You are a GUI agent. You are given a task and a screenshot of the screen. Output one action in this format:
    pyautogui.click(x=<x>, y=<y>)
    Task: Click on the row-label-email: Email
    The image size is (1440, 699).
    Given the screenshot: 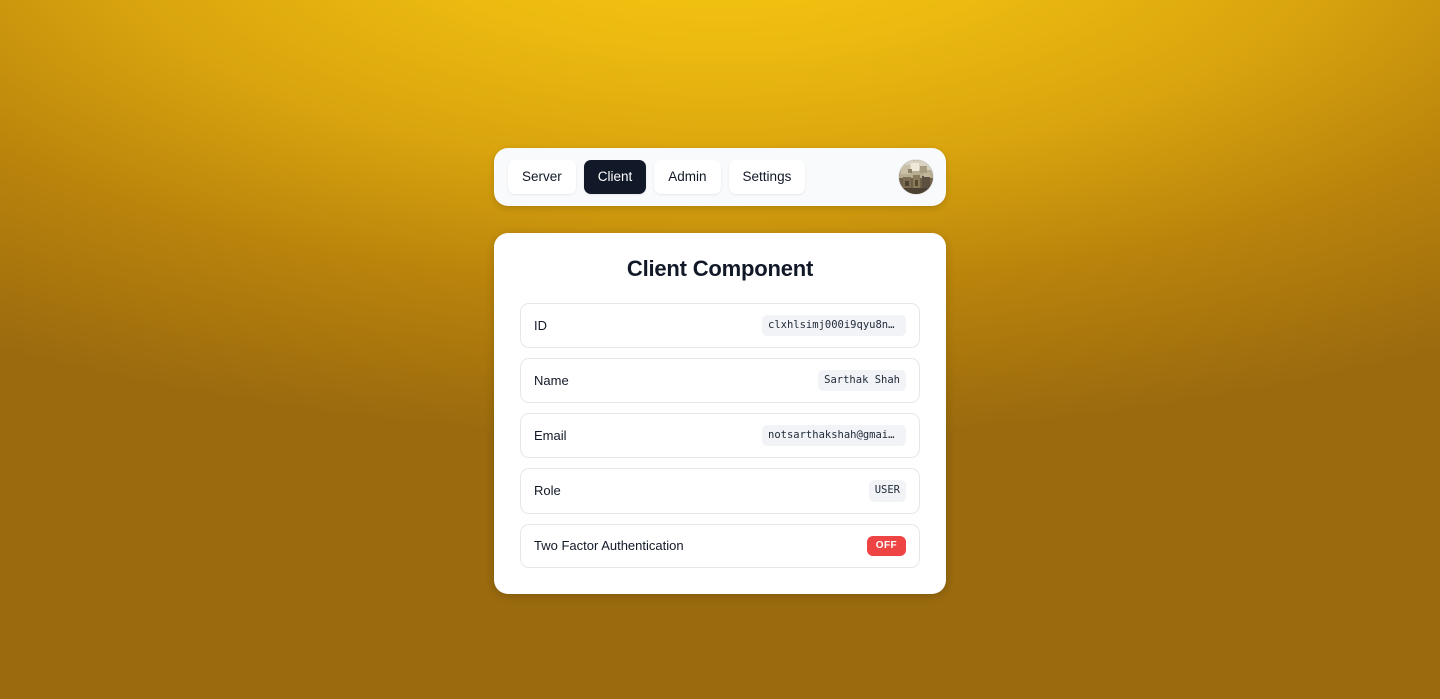 What is the action you would take?
    pyautogui.click(x=550, y=436)
    